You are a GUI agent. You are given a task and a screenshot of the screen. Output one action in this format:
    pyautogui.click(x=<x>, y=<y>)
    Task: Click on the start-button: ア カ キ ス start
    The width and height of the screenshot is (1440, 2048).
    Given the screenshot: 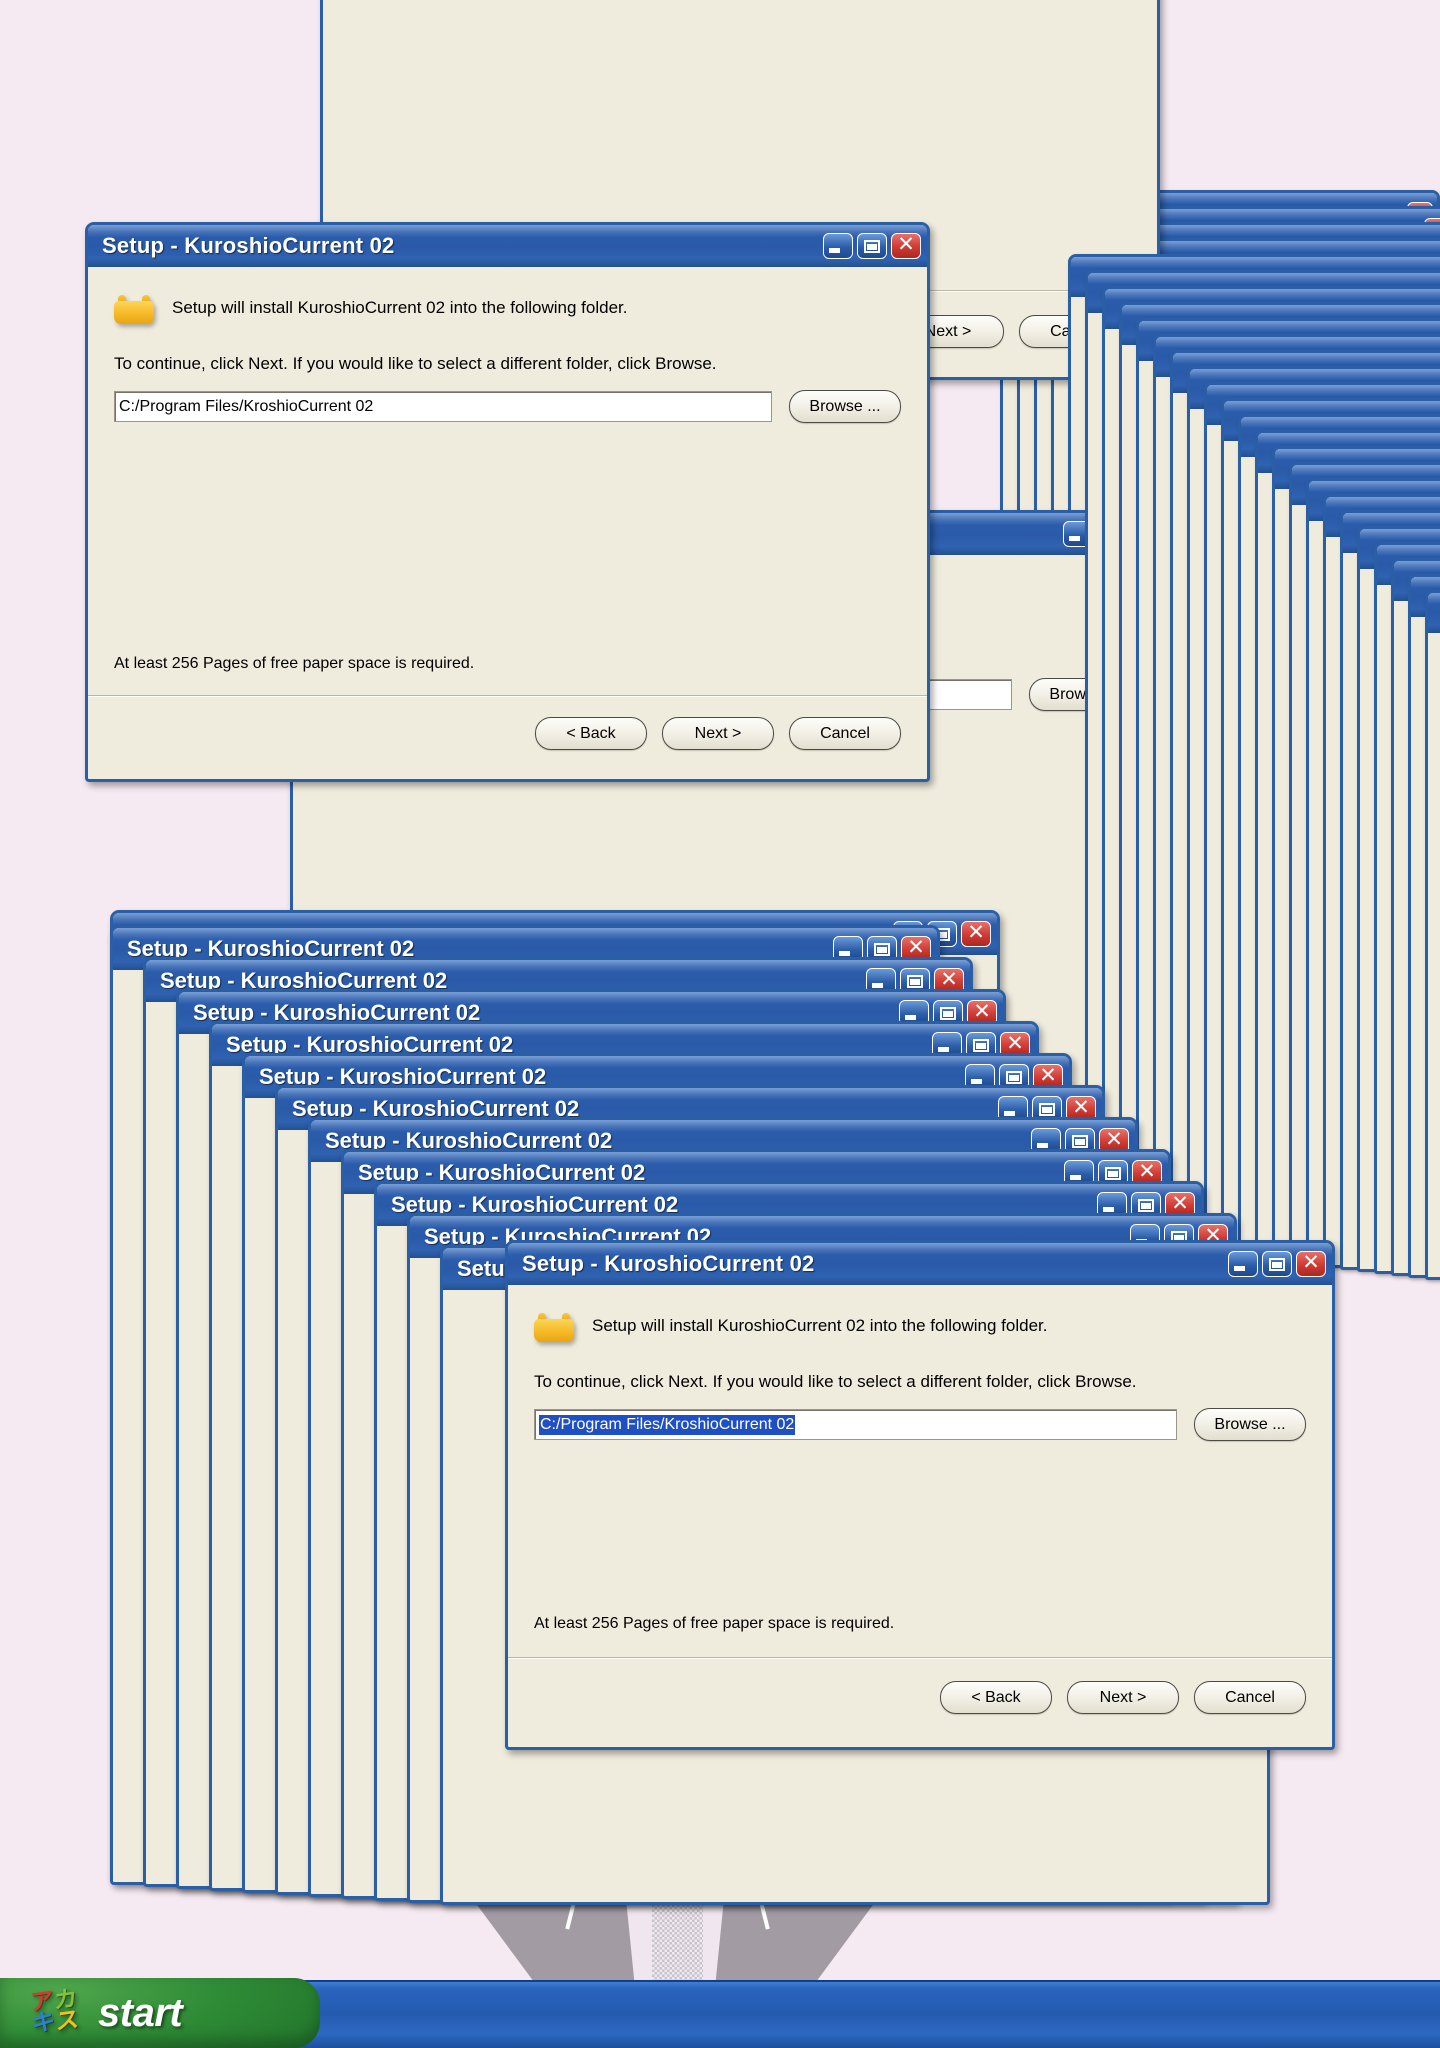 What is the action you would take?
    pyautogui.click(x=160, y=2013)
    